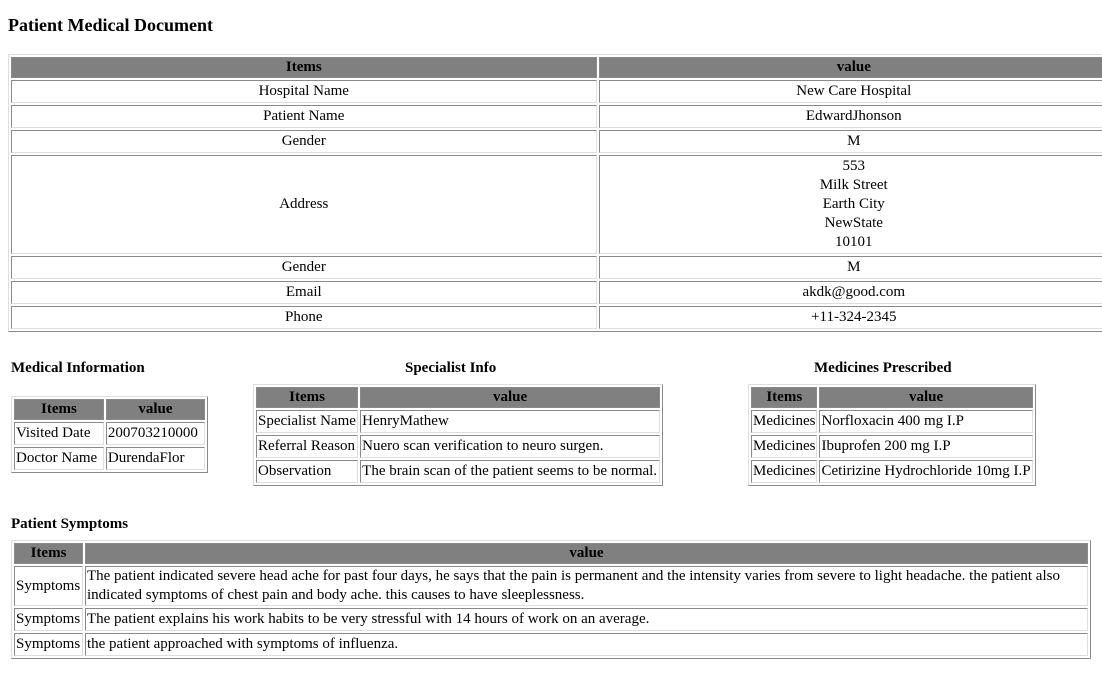 The height and width of the screenshot is (682, 1102). I want to click on medicine-value: Cetirizine Hydrochloride 10mg I.P, so click(926, 471).